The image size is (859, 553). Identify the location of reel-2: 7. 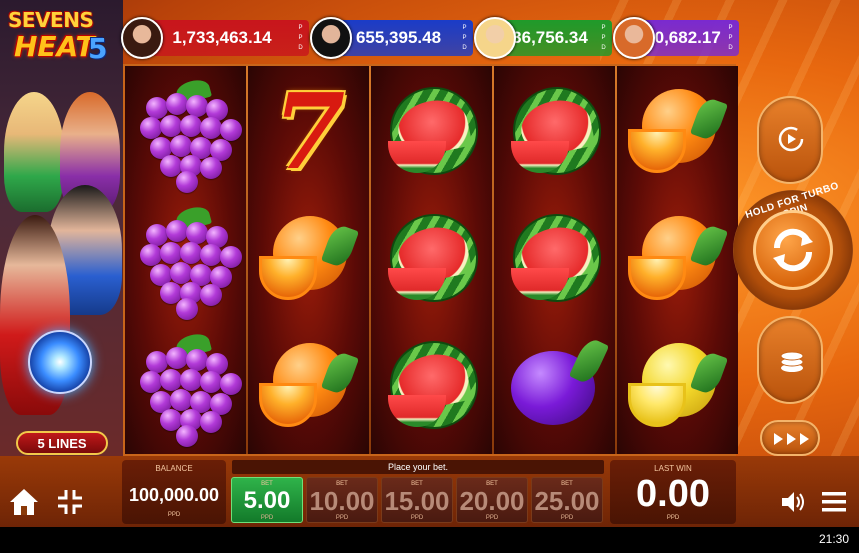
(308, 260).